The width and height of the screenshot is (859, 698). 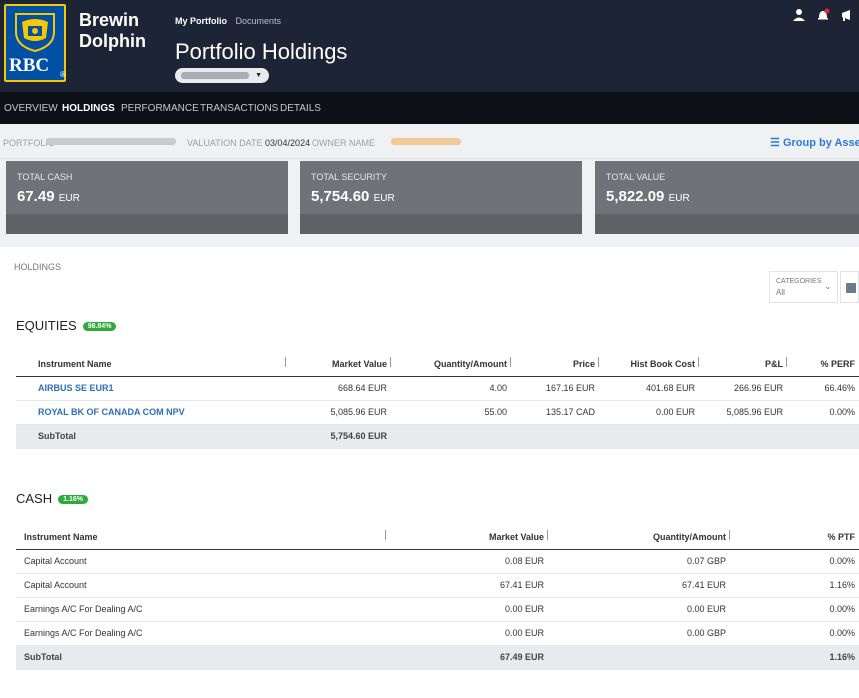 I want to click on col-market-value-label: Market Value, so click(x=516, y=536).